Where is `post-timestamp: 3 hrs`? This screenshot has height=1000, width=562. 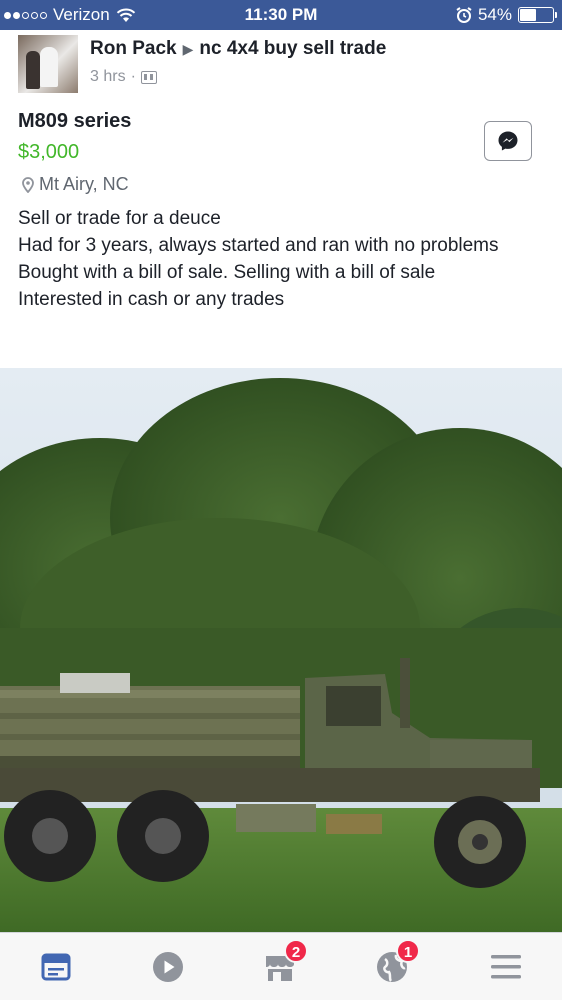 post-timestamp: 3 hrs is located at coordinates (108, 77).